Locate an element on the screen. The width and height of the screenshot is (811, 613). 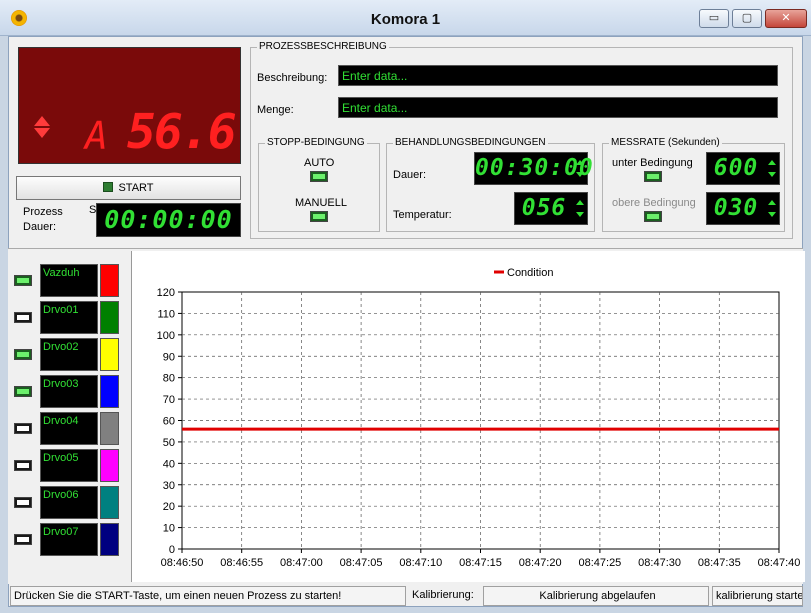
manuell-label: MANUELL is located at coordinates (321, 203).